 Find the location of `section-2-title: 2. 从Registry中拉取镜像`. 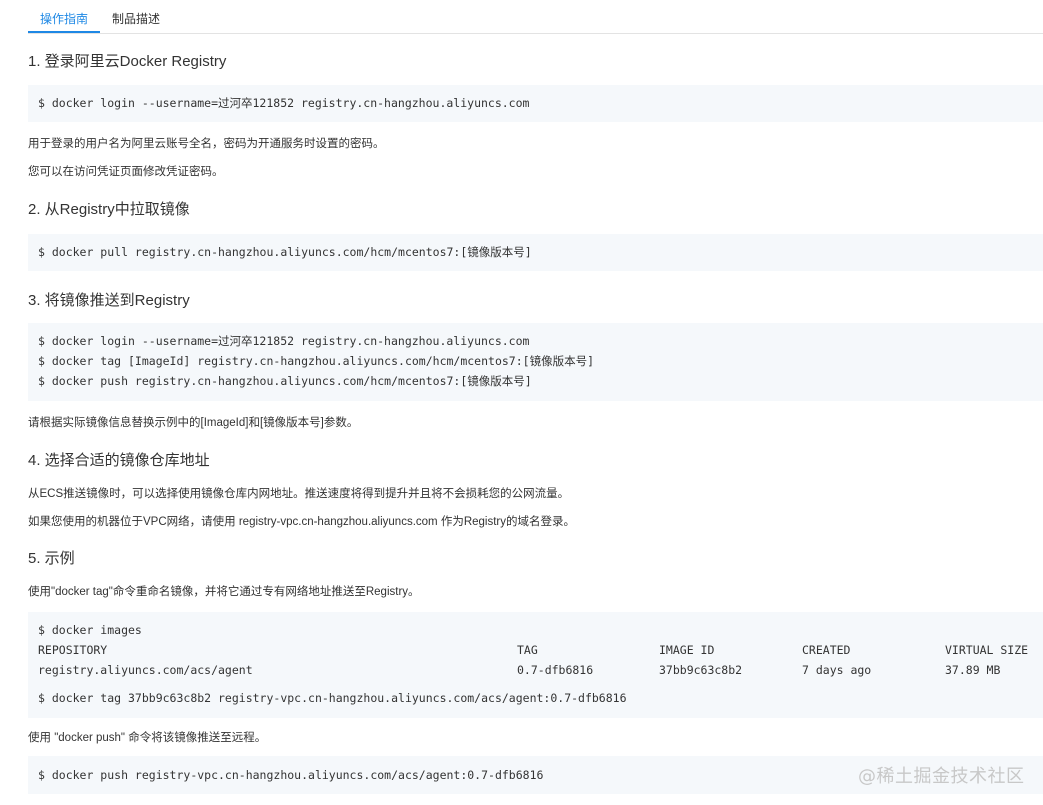

section-2-title: 2. 从Registry中拉取镜像 is located at coordinates (109, 209).